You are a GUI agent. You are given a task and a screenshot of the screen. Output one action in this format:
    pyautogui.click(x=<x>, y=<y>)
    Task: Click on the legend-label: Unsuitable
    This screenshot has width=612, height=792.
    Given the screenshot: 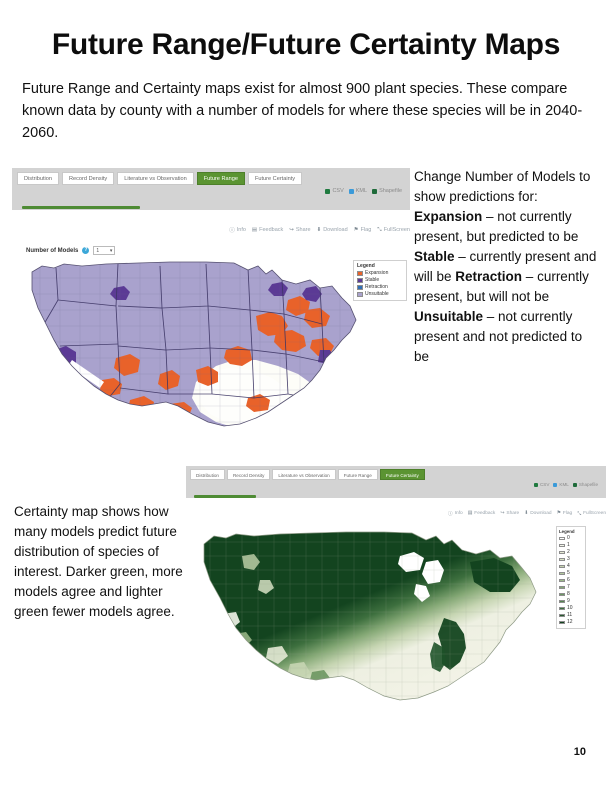 What is the action you would take?
    pyautogui.click(x=377, y=294)
    